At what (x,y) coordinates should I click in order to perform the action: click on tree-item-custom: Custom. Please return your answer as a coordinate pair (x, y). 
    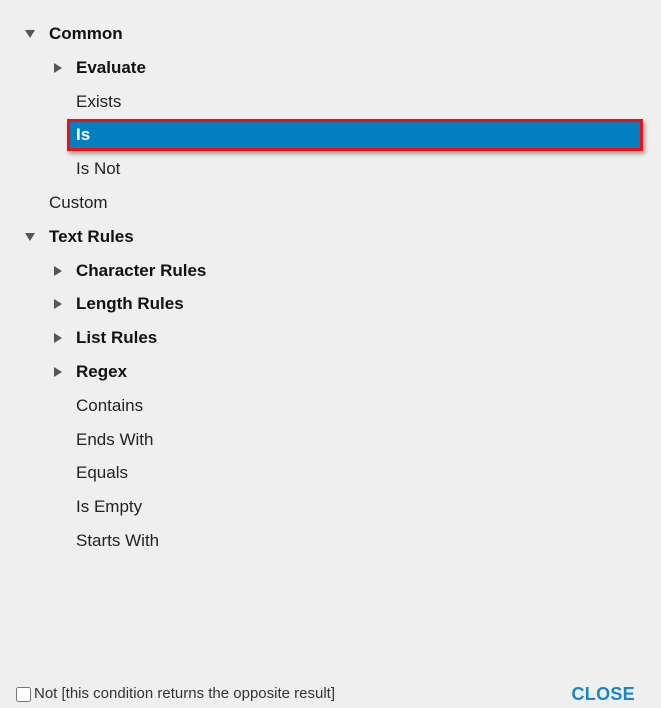
    Looking at the image, I should click on (330, 203).